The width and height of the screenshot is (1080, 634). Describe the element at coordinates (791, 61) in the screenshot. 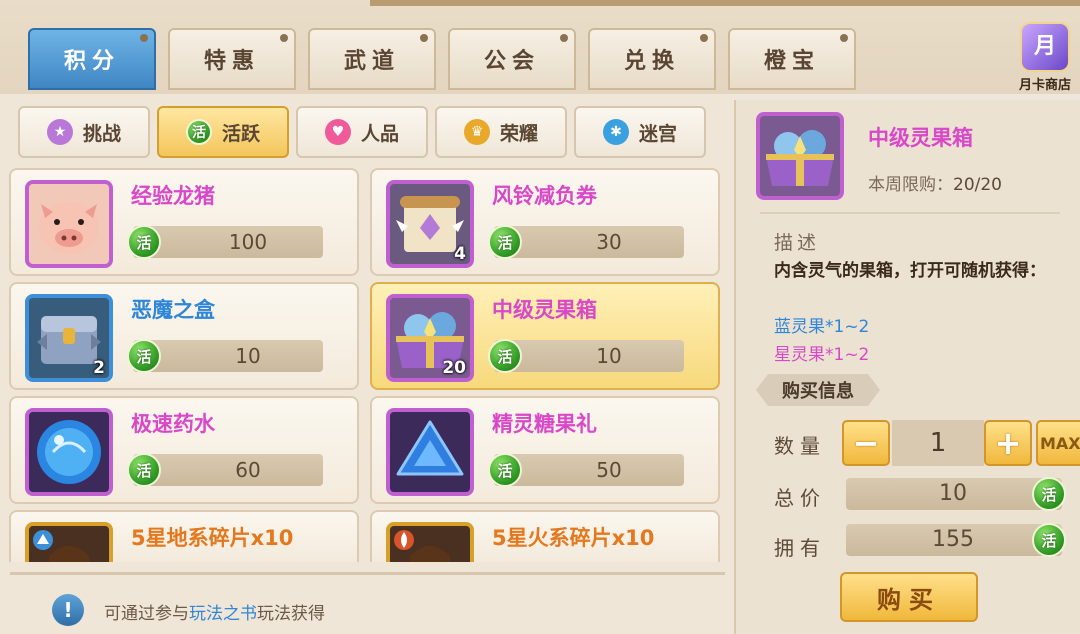

I see `tab-label: 橙宝` at that location.